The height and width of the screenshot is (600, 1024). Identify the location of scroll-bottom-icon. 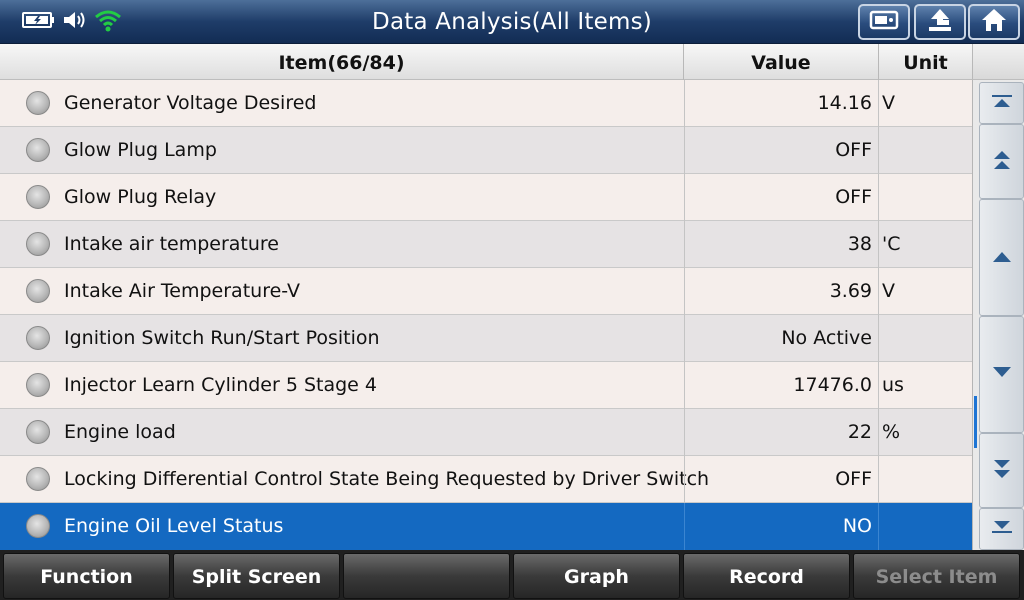
(1002, 529).